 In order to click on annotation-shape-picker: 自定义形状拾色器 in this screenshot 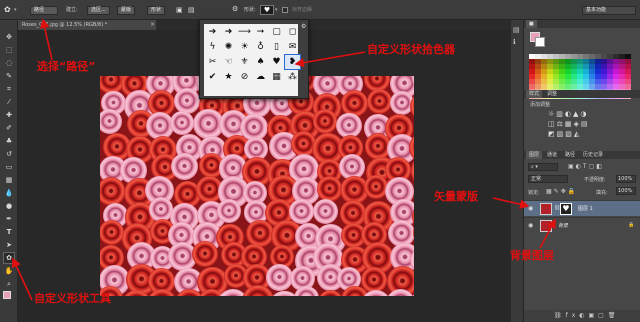, I will do `click(411, 49)`.